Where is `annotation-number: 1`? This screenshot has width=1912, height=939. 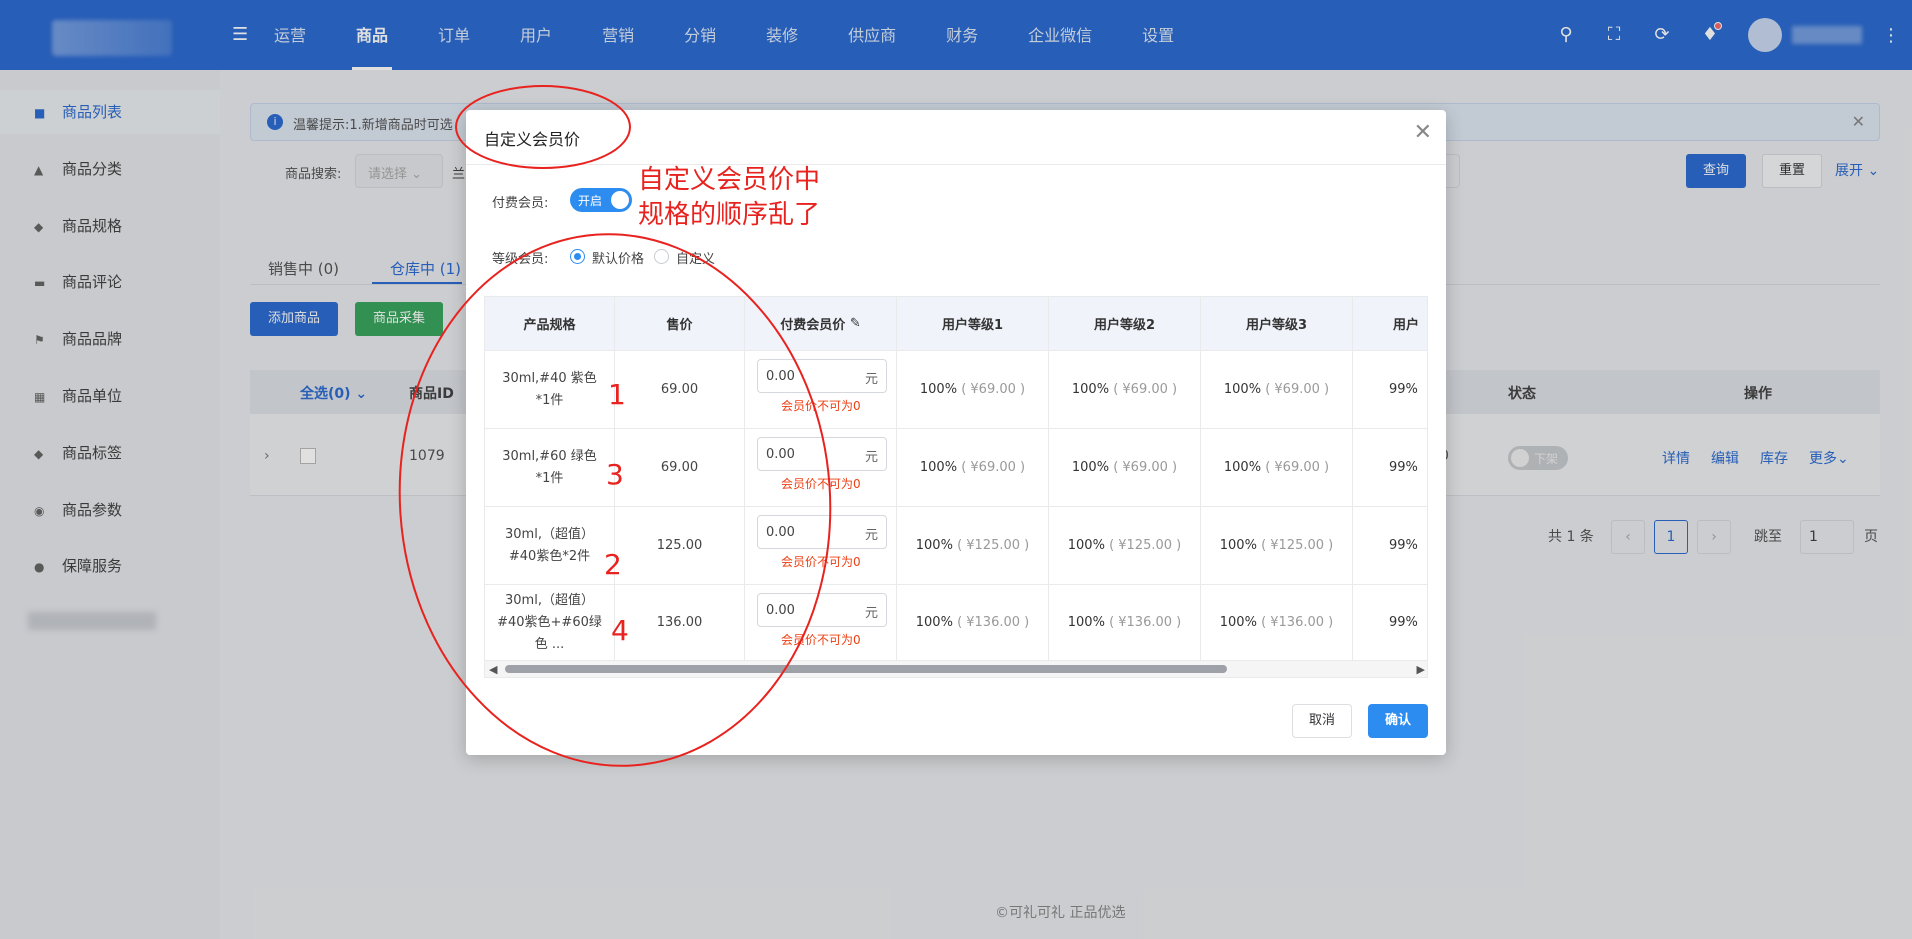
annotation-number: 1 is located at coordinates (617, 394).